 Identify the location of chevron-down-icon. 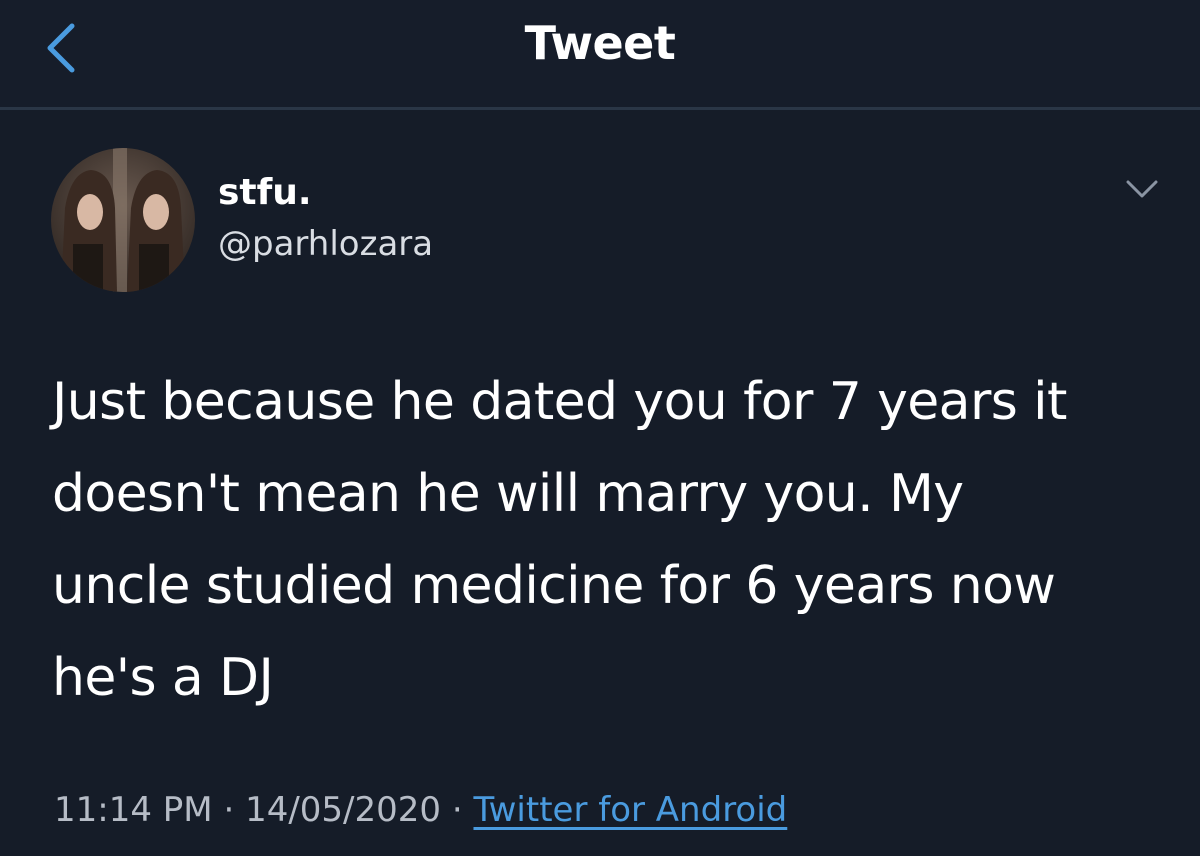
(1142, 190).